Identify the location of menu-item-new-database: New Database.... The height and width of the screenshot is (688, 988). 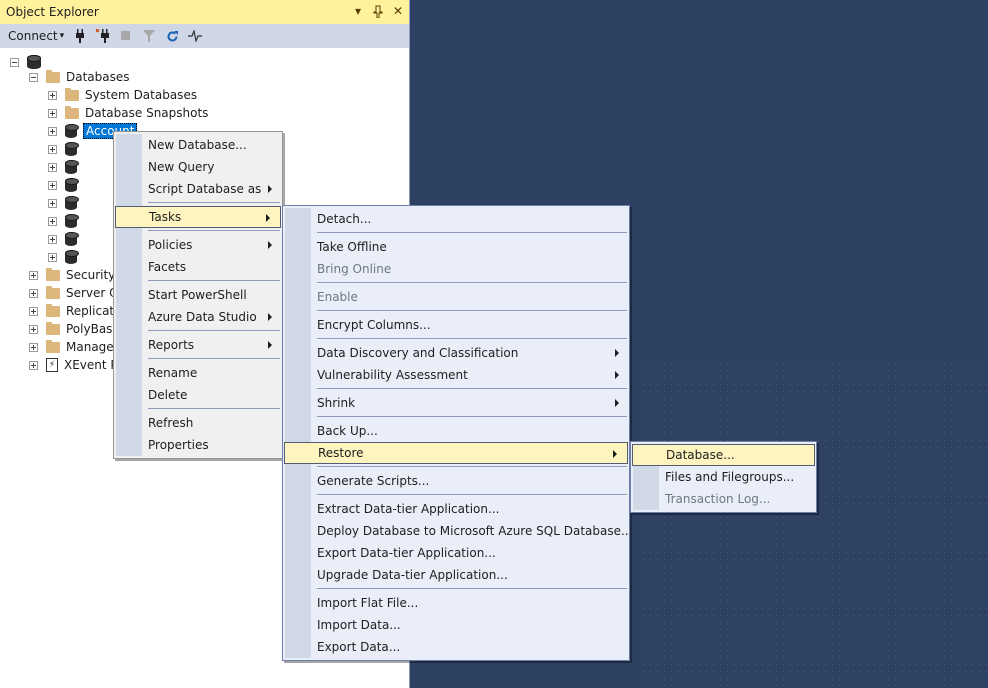
(198, 145).